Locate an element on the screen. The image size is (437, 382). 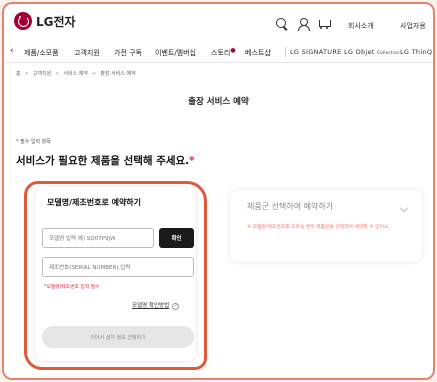
required-star: * is located at coordinates (192, 161).